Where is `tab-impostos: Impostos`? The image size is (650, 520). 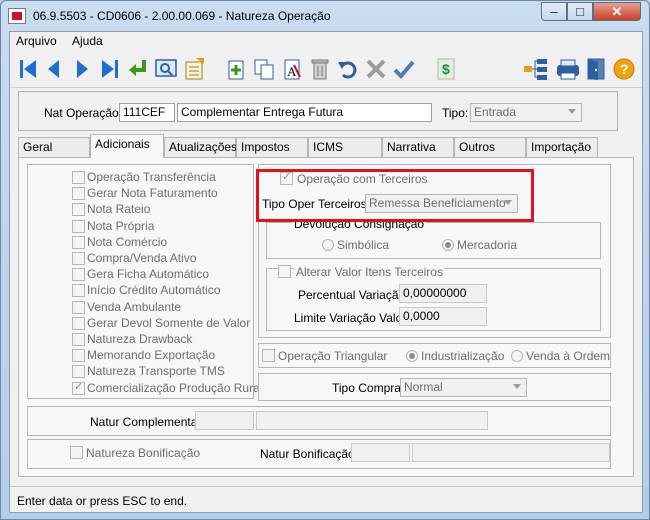
tab-impostos: Impostos is located at coordinates (272, 147).